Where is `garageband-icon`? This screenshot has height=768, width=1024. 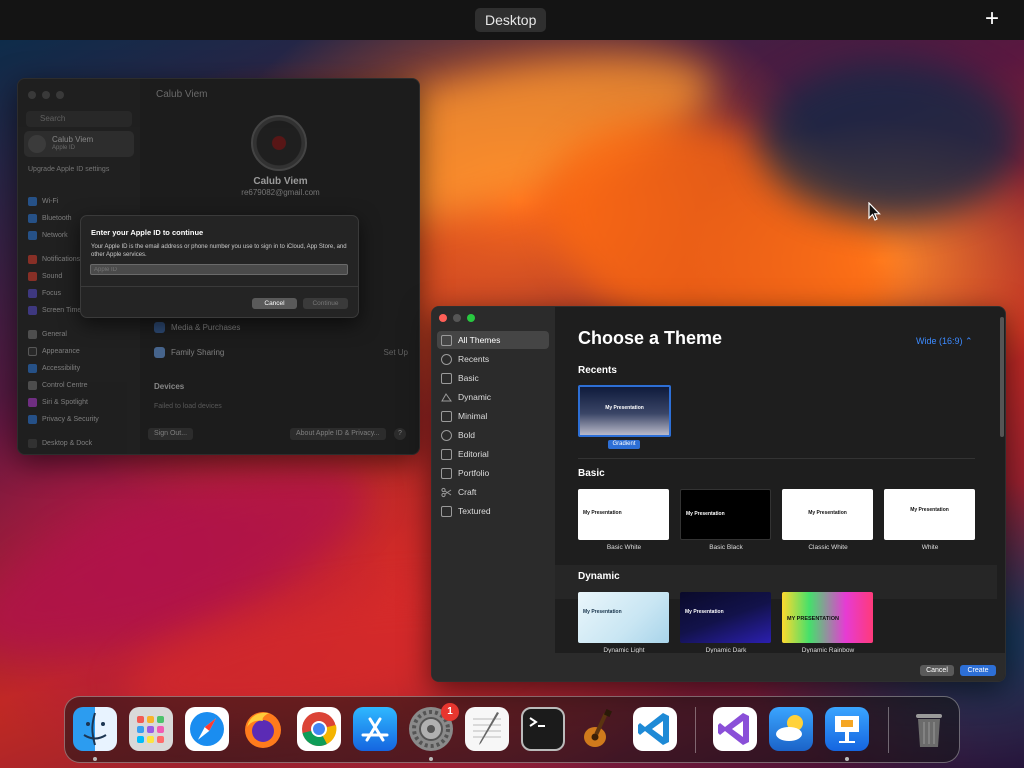
garageband-icon is located at coordinates (599, 729).